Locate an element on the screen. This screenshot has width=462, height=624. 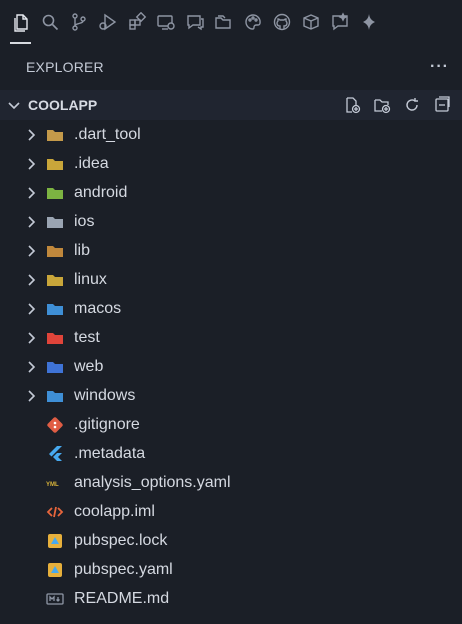
folder-macos-icon is located at coordinates (55, 309).